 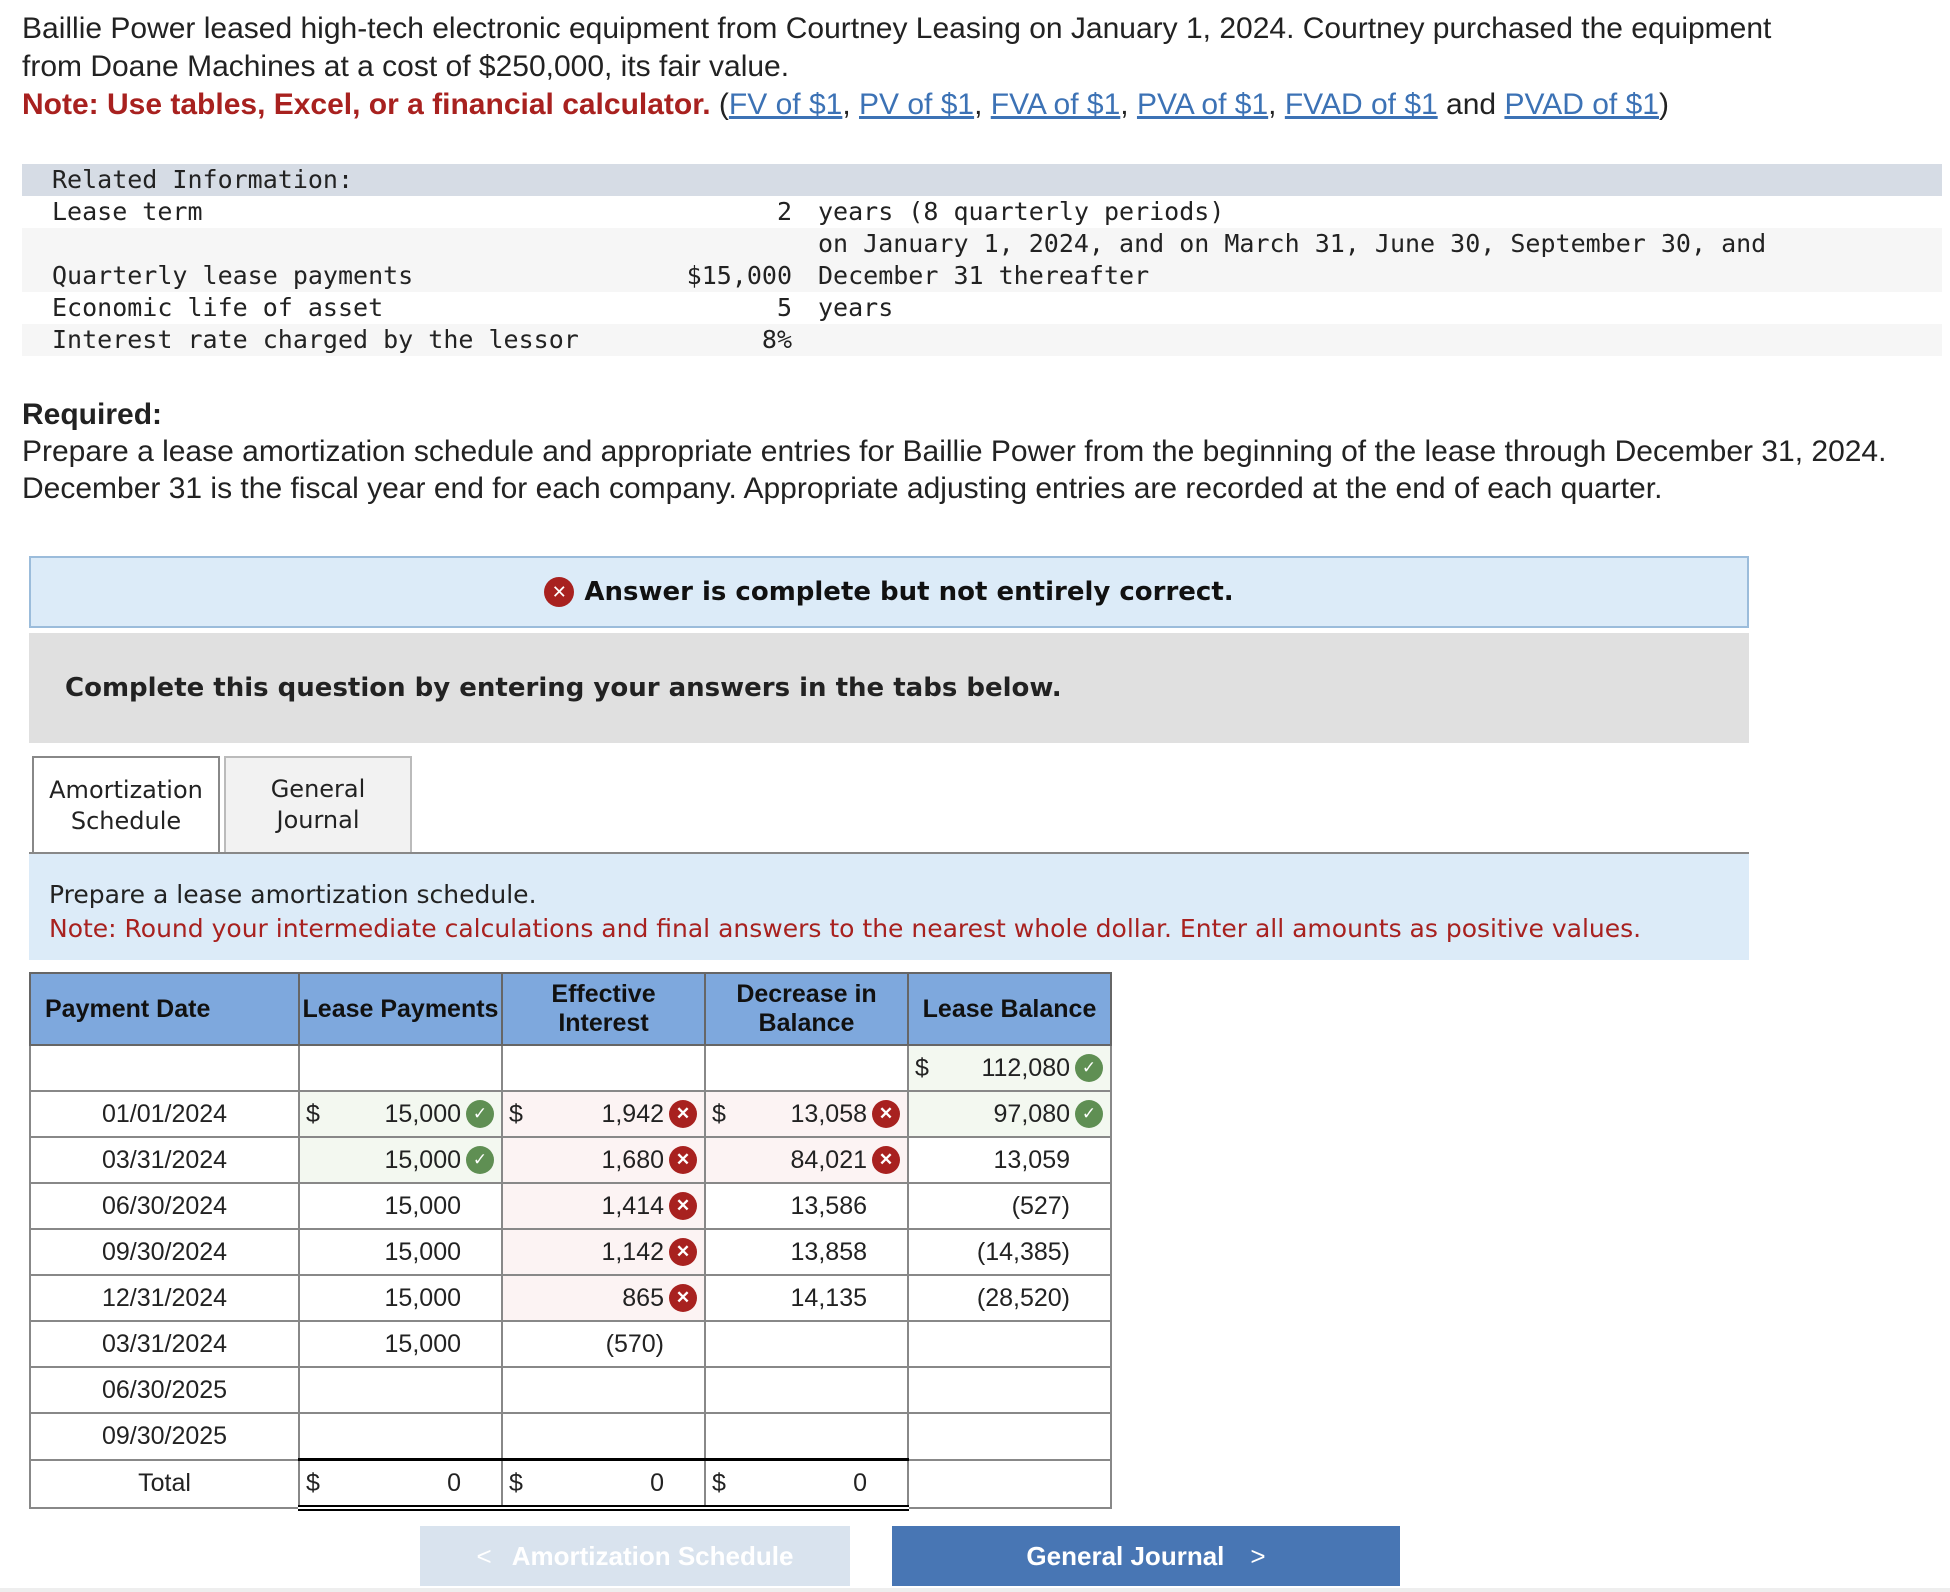 What do you see at coordinates (1202, 104) in the screenshot?
I see `link-pva: PVA of $1` at bounding box center [1202, 104].